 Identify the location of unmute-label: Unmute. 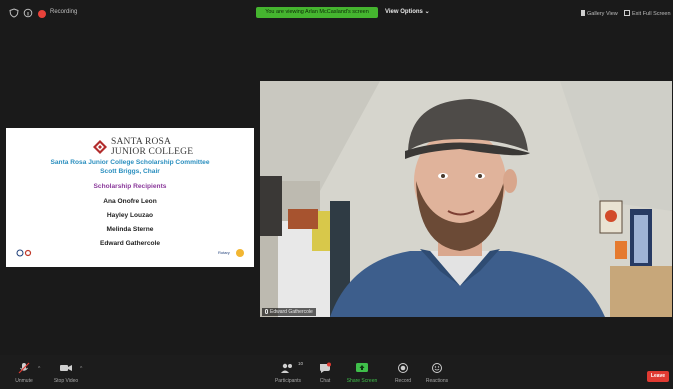
(24, 381).